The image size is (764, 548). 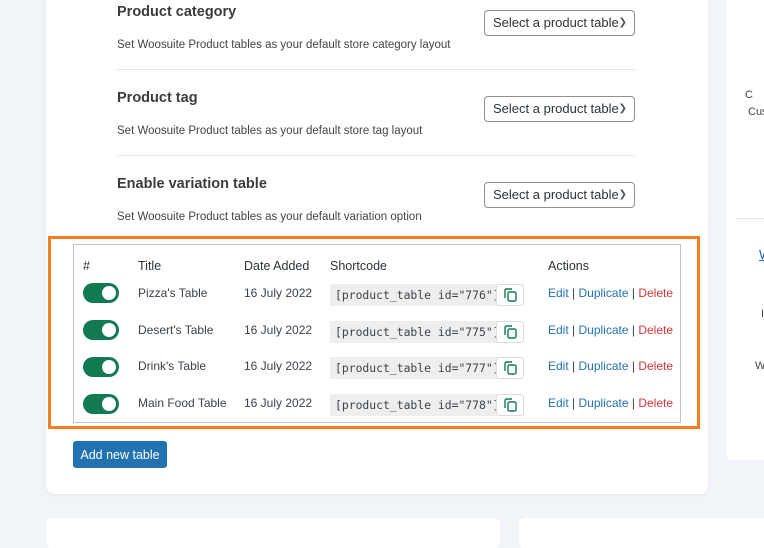 I want to click on add-new-table-button: Add new table, so click(x=120, y=454).